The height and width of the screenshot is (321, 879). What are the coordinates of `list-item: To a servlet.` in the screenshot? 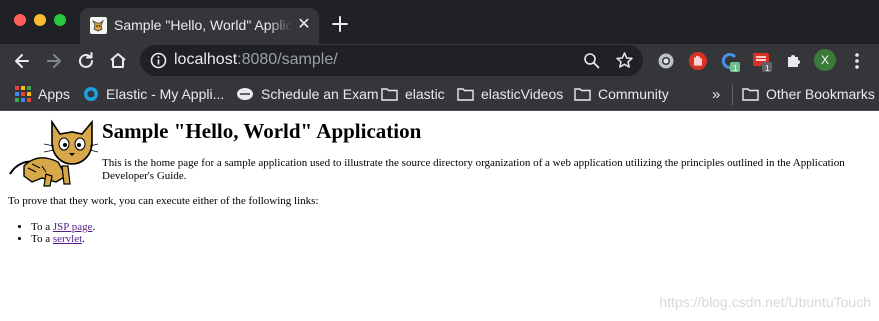 It's located at (63, 239).